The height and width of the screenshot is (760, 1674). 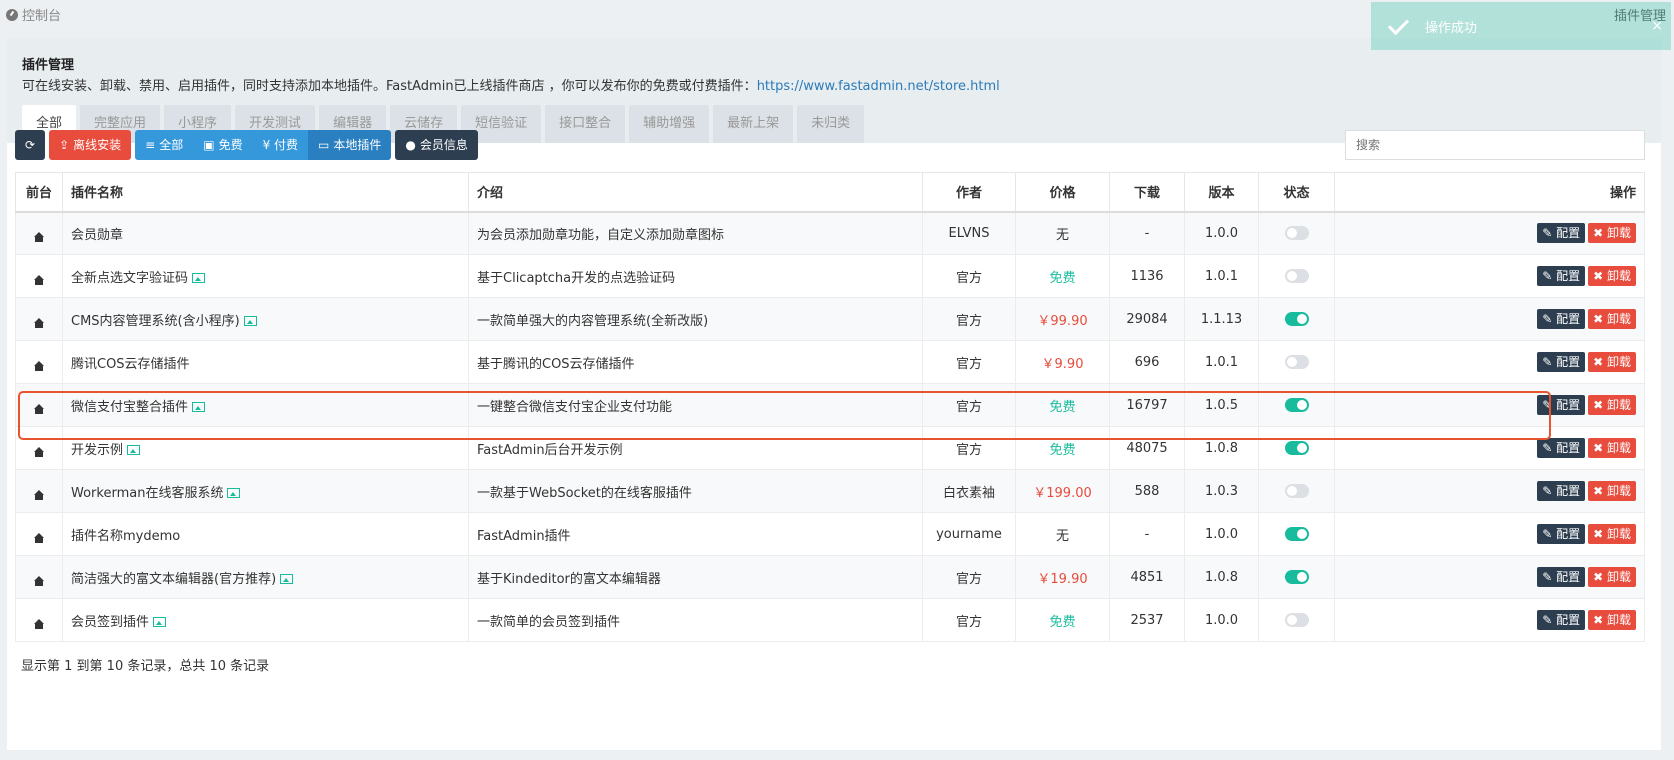 What do you see at coordinates (753, 124) in the screenshot?
I see `tab-9: 最新上架` at bounding box center [753, 124].